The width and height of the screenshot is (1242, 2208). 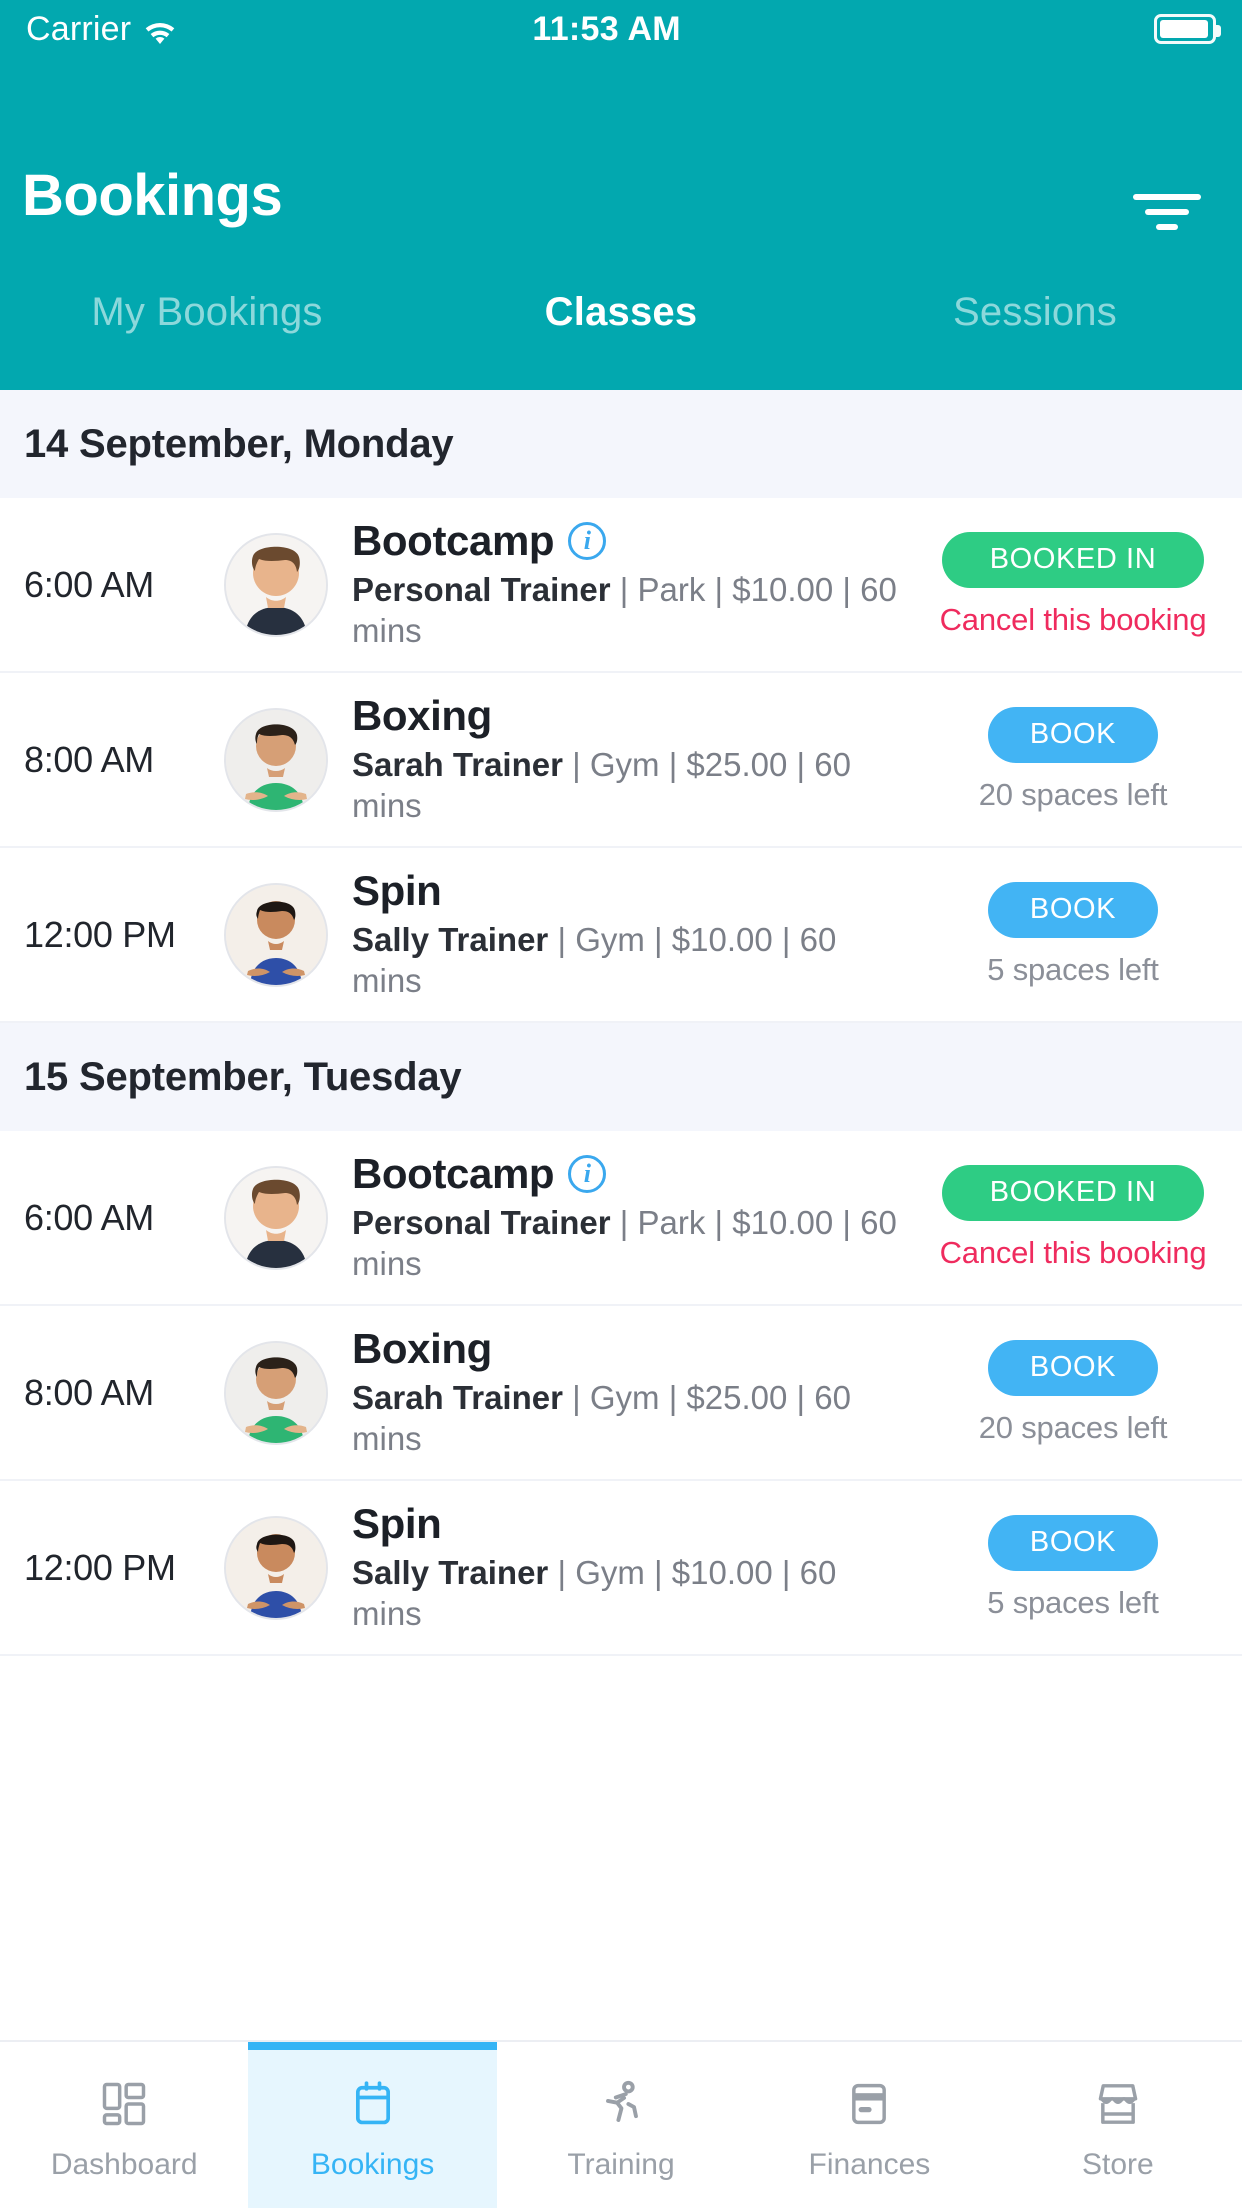 What do you see at coordinates (869, 2164) in the screenshot?
I see `bottom-tab-label: Finances` at bounding box center [869, 2164].